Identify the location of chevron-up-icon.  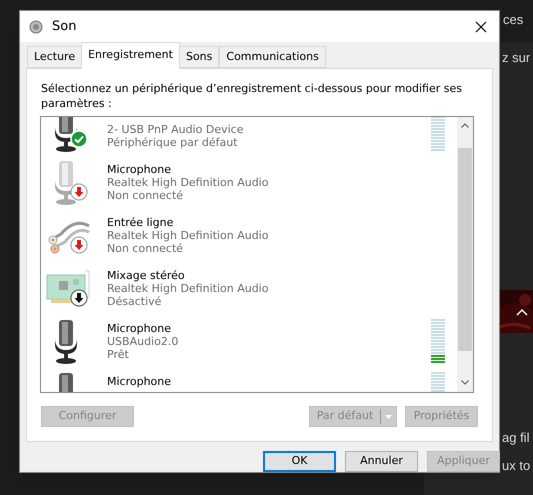
(522, 312).